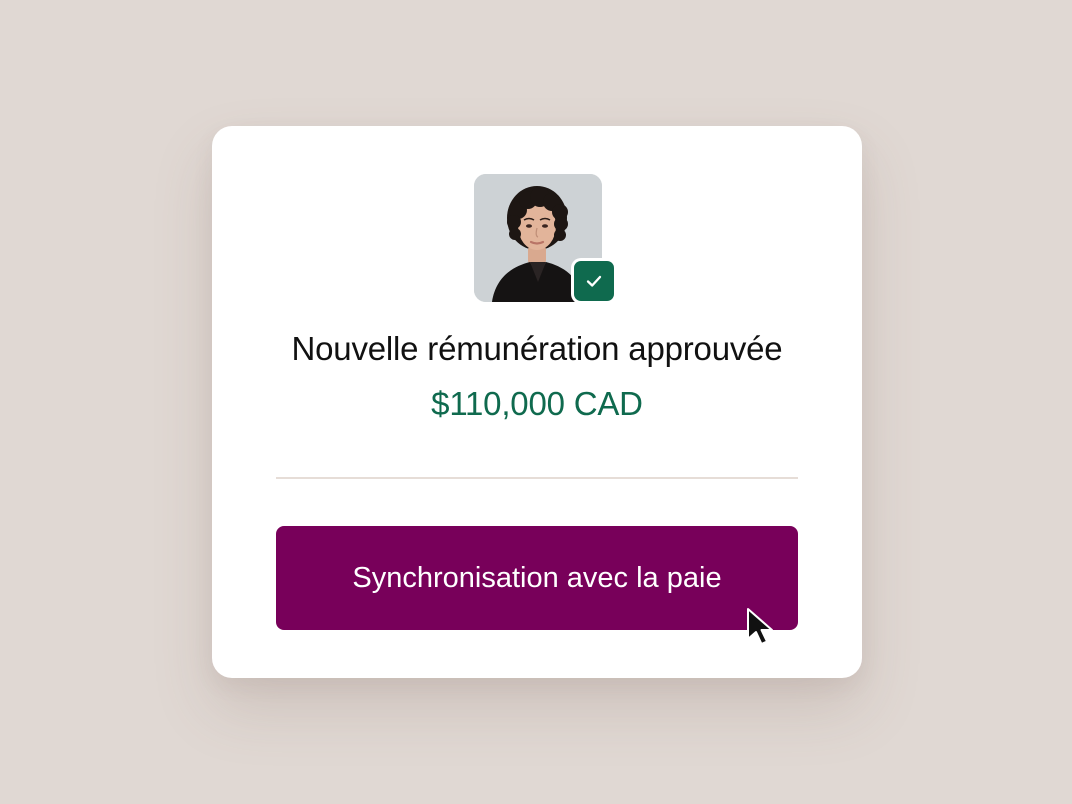 This screenshot has width=1072, height=804. I want to click on approved-badge-fill, so click(594, 281).